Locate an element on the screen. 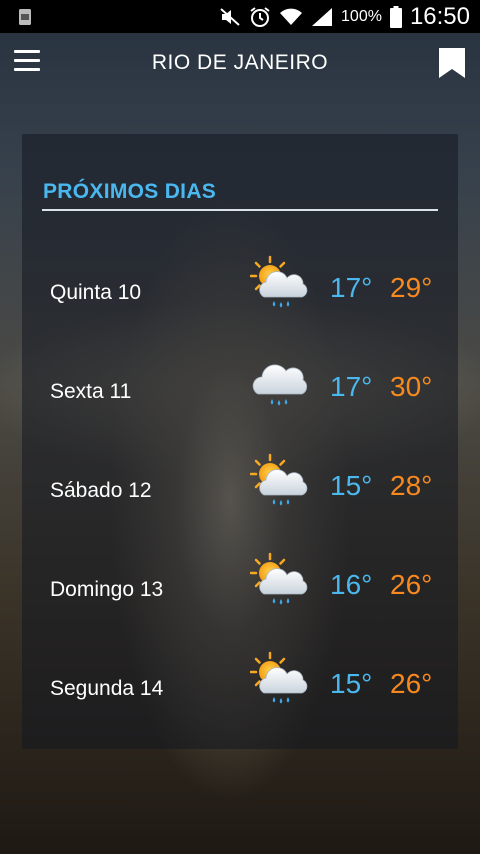 The width and height of the screenshot is (480, 854). forecast-row: Quinta 10 17° 29° is located at coordinates (240, 293).